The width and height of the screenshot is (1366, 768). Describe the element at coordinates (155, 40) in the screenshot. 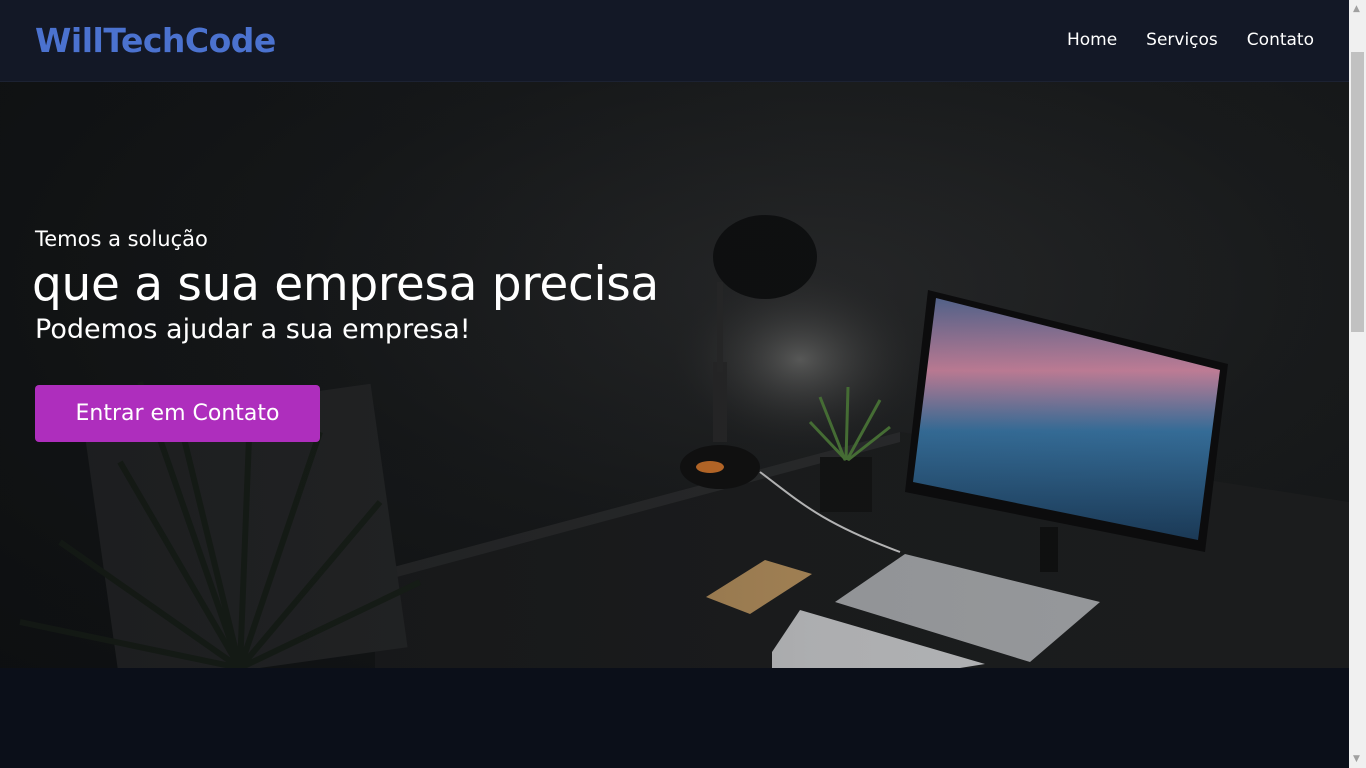

I see `site-logo: WillTechCode` at that location.